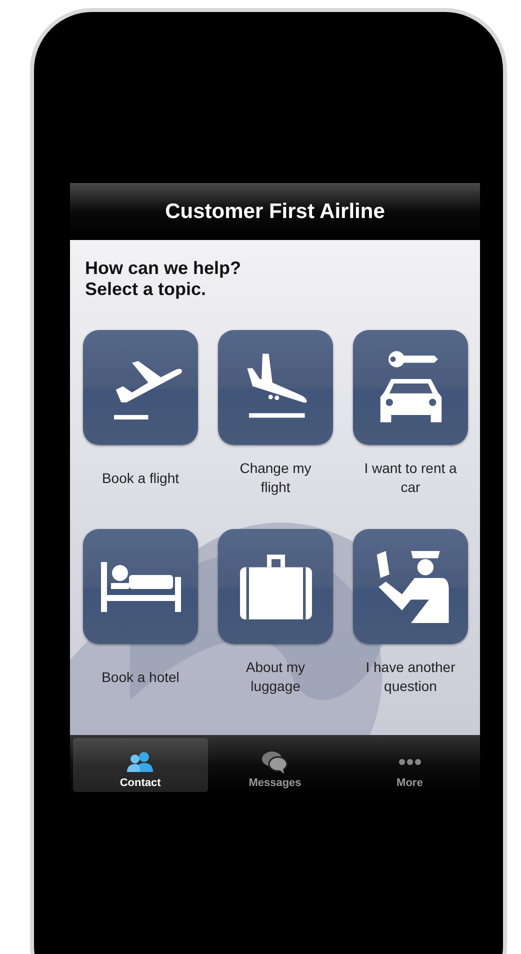 The width and height of the screenshot is (521, 954). Describe the element at coordinates (140, 677) in the screenshot. I see `topic-label: Book a hotel` at that location.